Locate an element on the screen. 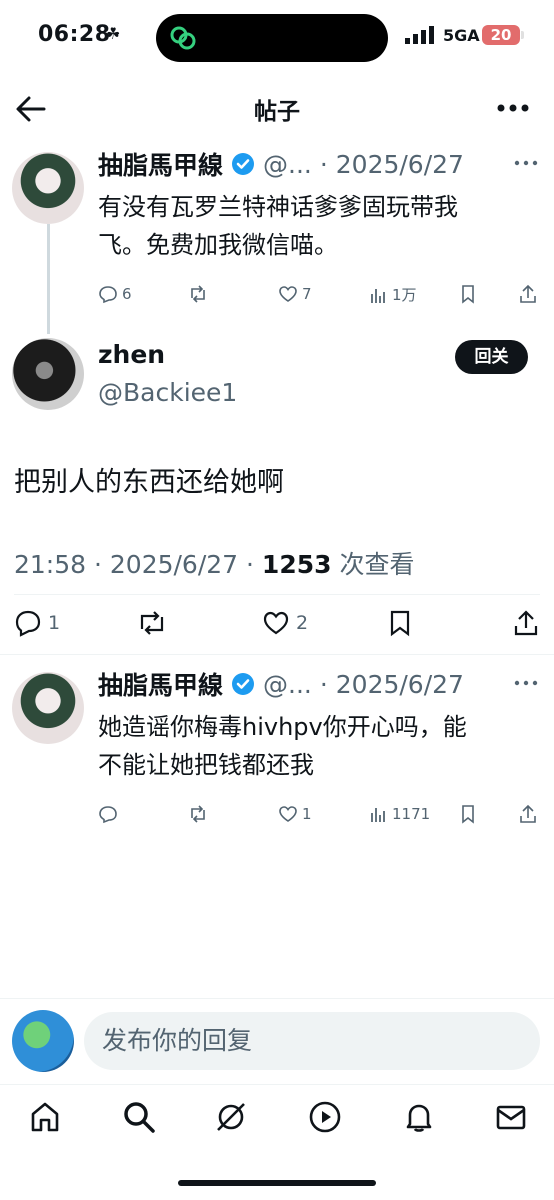 This screenshot has width=554, height=1200. reply-button is located at coordinates (108, 814).